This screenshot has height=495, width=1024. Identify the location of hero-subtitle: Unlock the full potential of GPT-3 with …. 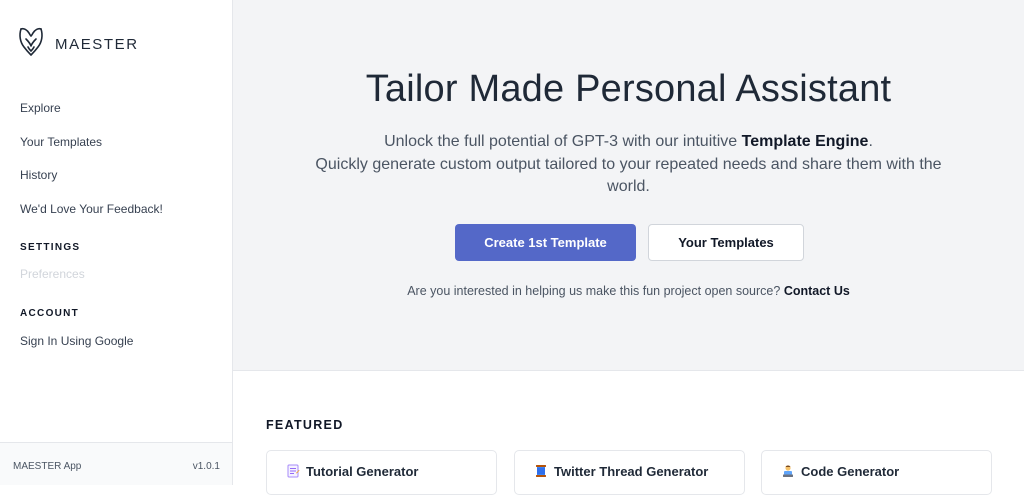
(628, 165).